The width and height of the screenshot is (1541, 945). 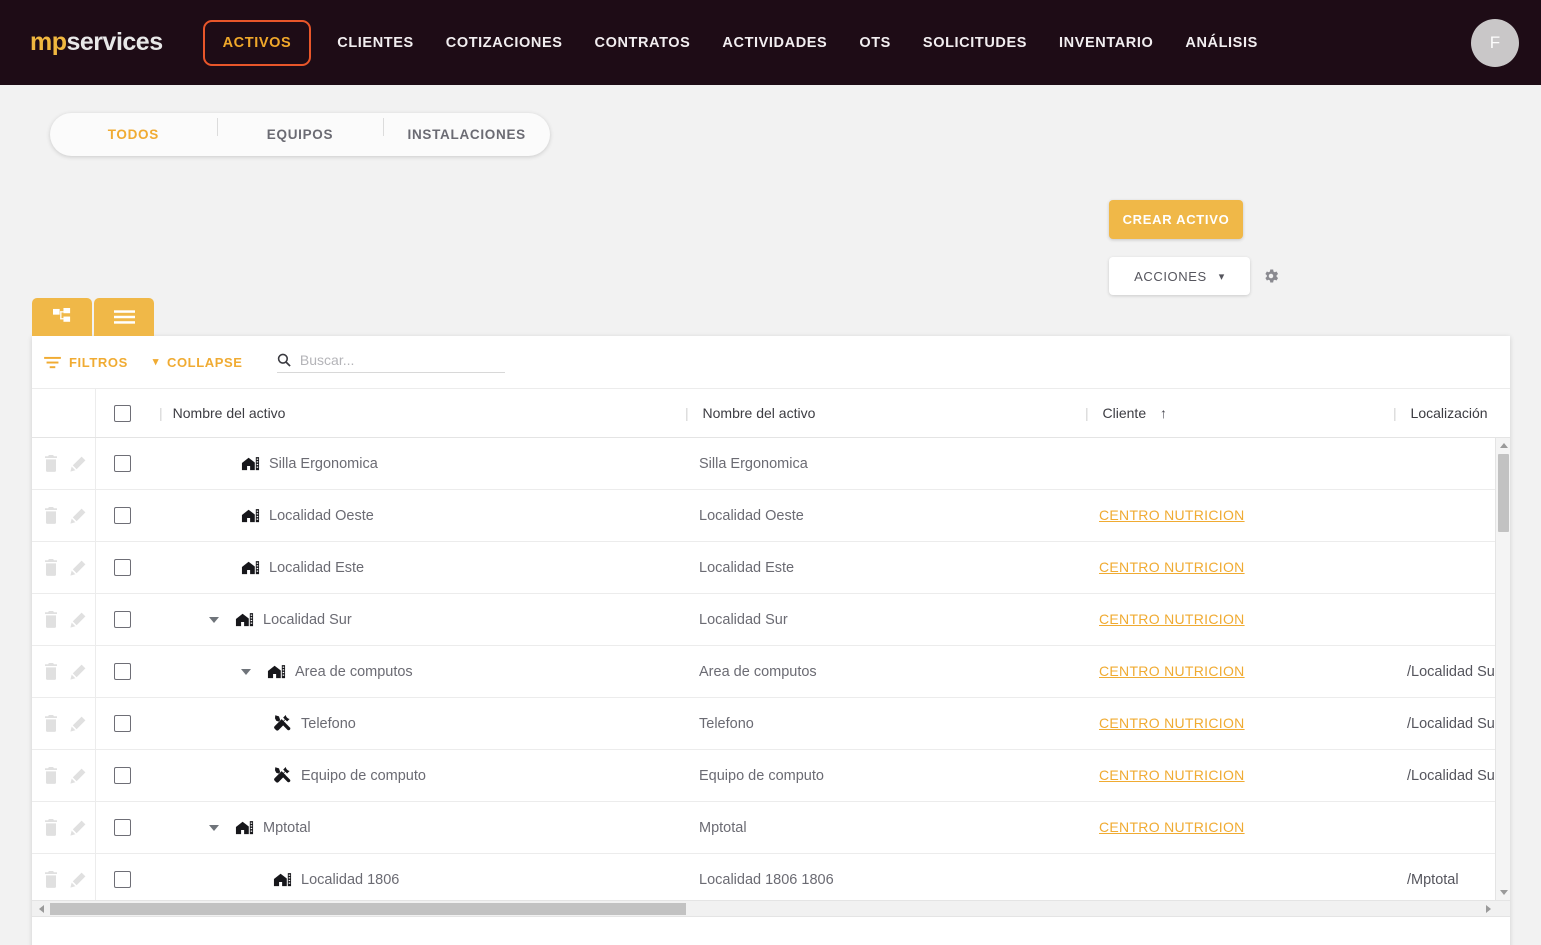 I want to click on gear-icon, so click(x=1271, y=276).